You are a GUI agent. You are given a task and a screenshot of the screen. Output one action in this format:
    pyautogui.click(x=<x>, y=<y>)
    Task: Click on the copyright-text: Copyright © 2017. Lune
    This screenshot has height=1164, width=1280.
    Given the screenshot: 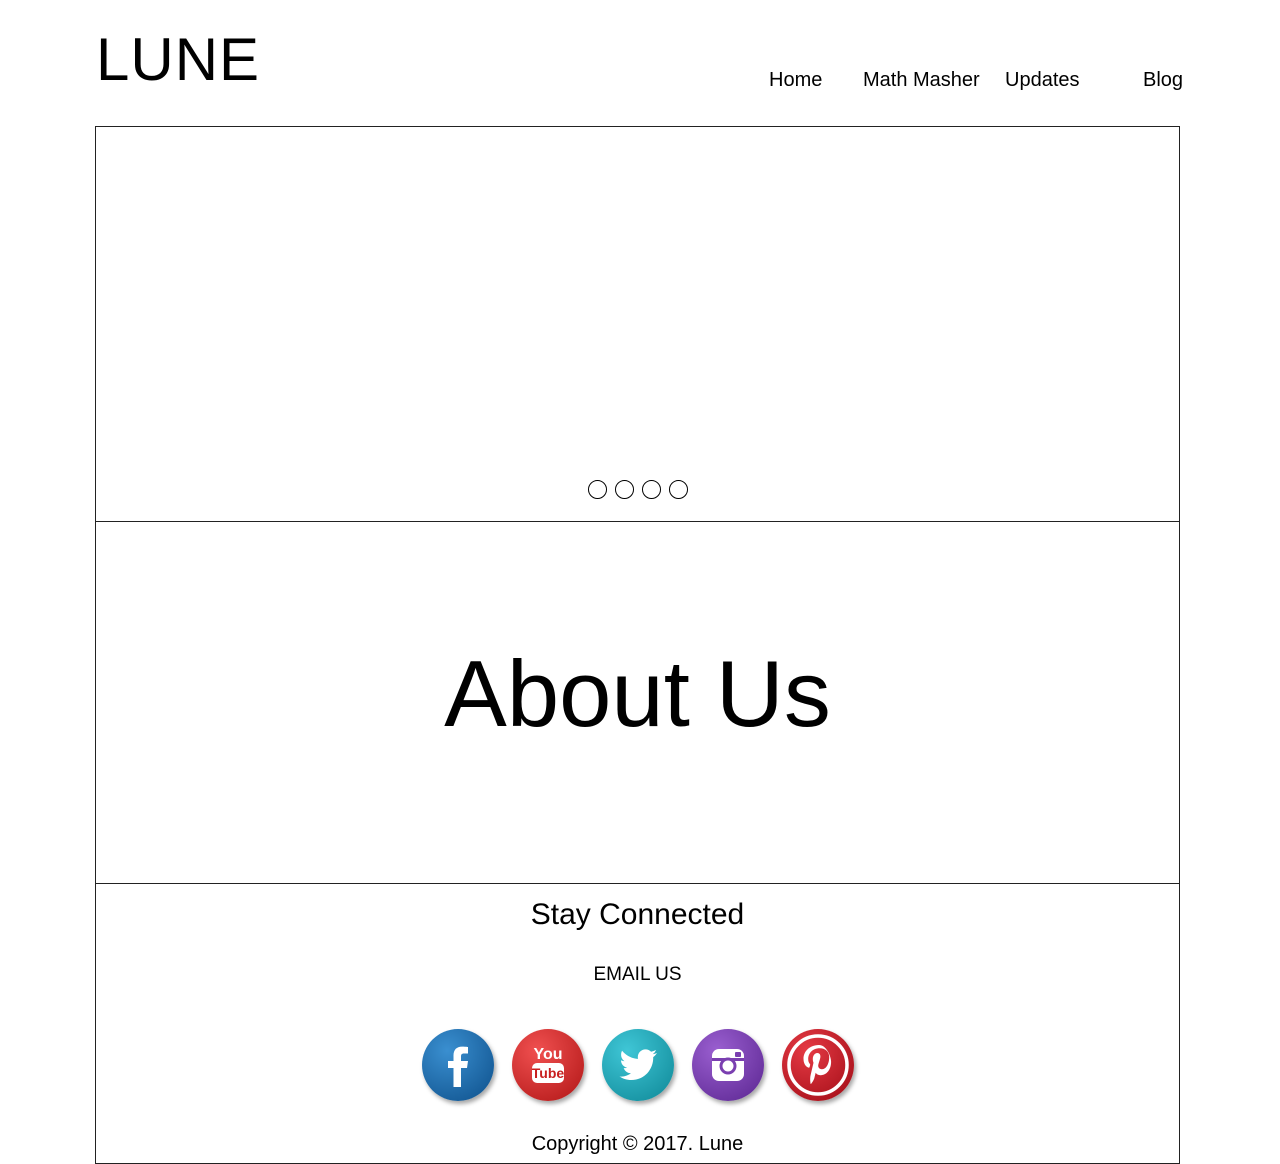 What is the action you would take?
    pyautogui.click(x=637, y=1144)
    